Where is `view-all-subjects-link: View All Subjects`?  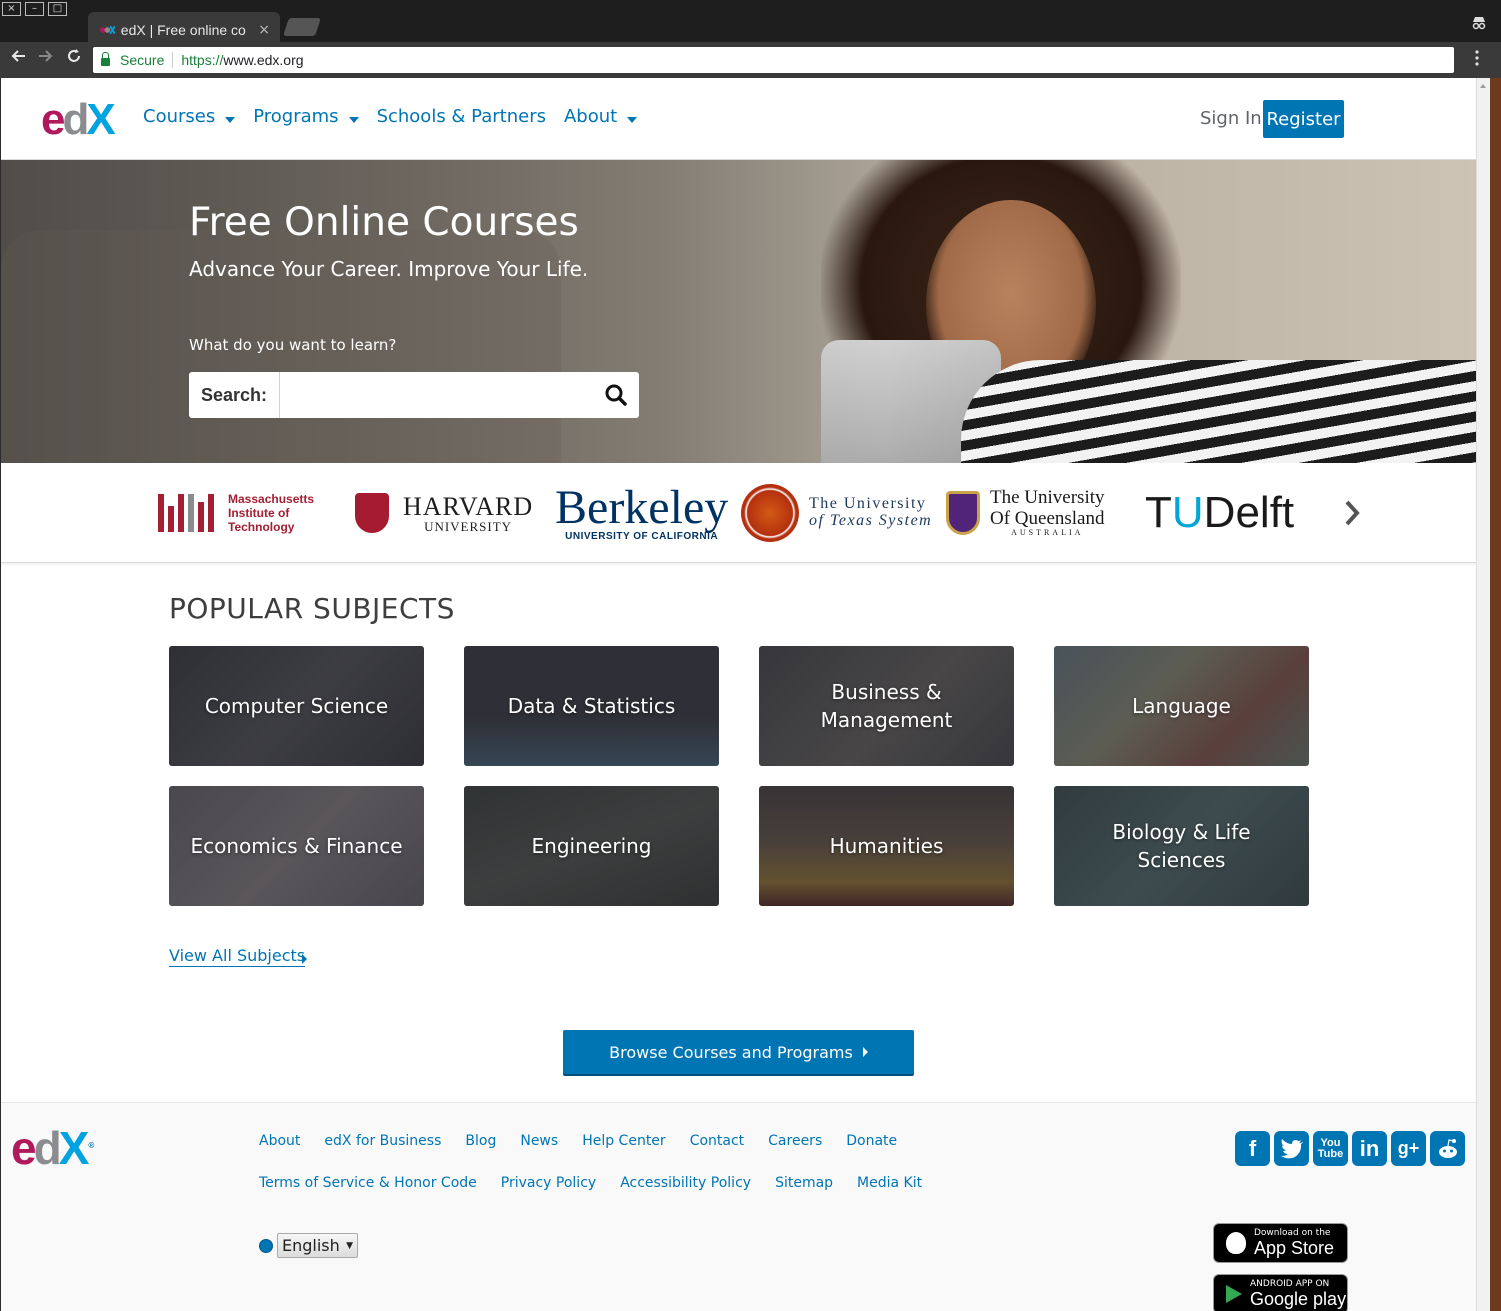
view-all-subjects-link: View All Subjects is located at coordinates (237, 956).